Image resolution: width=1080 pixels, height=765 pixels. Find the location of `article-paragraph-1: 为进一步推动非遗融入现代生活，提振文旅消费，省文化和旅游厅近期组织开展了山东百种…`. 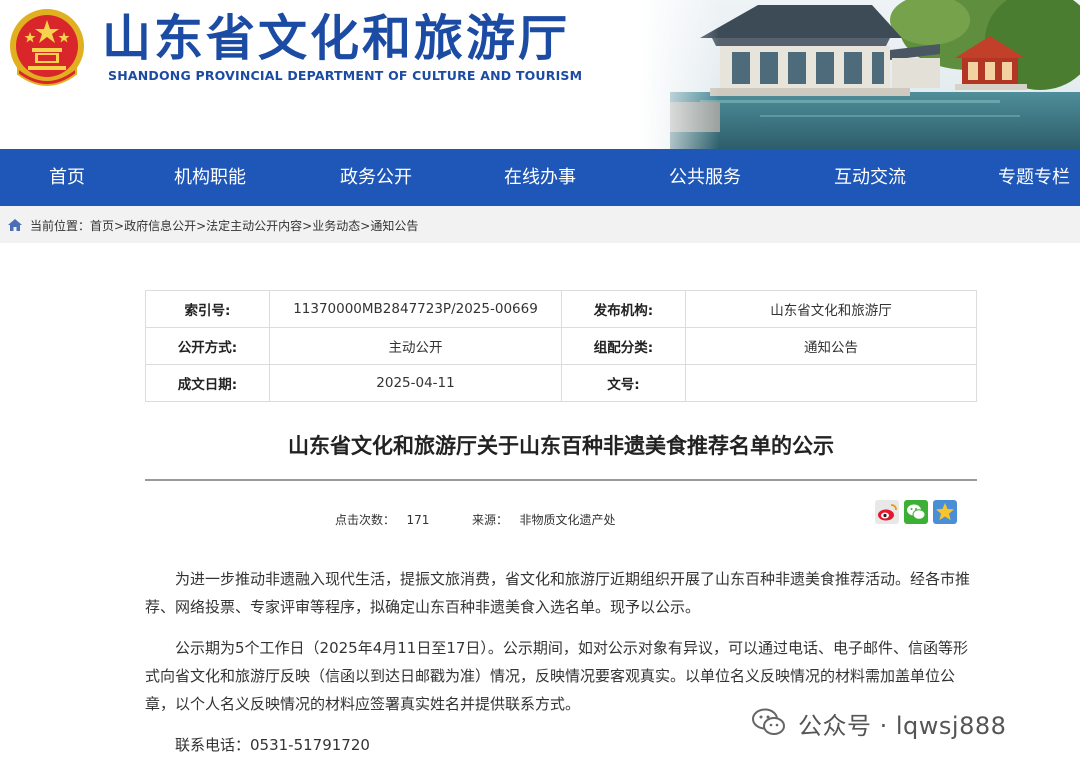

article-paragraph-1: 为进一步推动非遗融入现代生活，提振文旅消费，省文化和旅游厅近期组织开展了山东百种… is located at coordinates (558, 593).